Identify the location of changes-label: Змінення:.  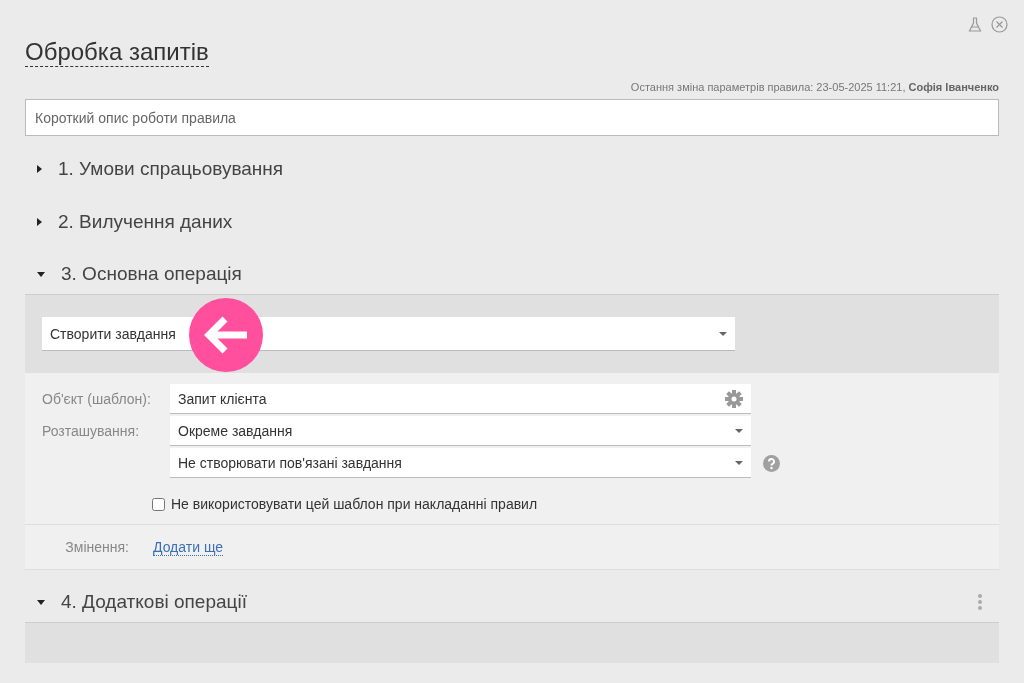
(96, 547).